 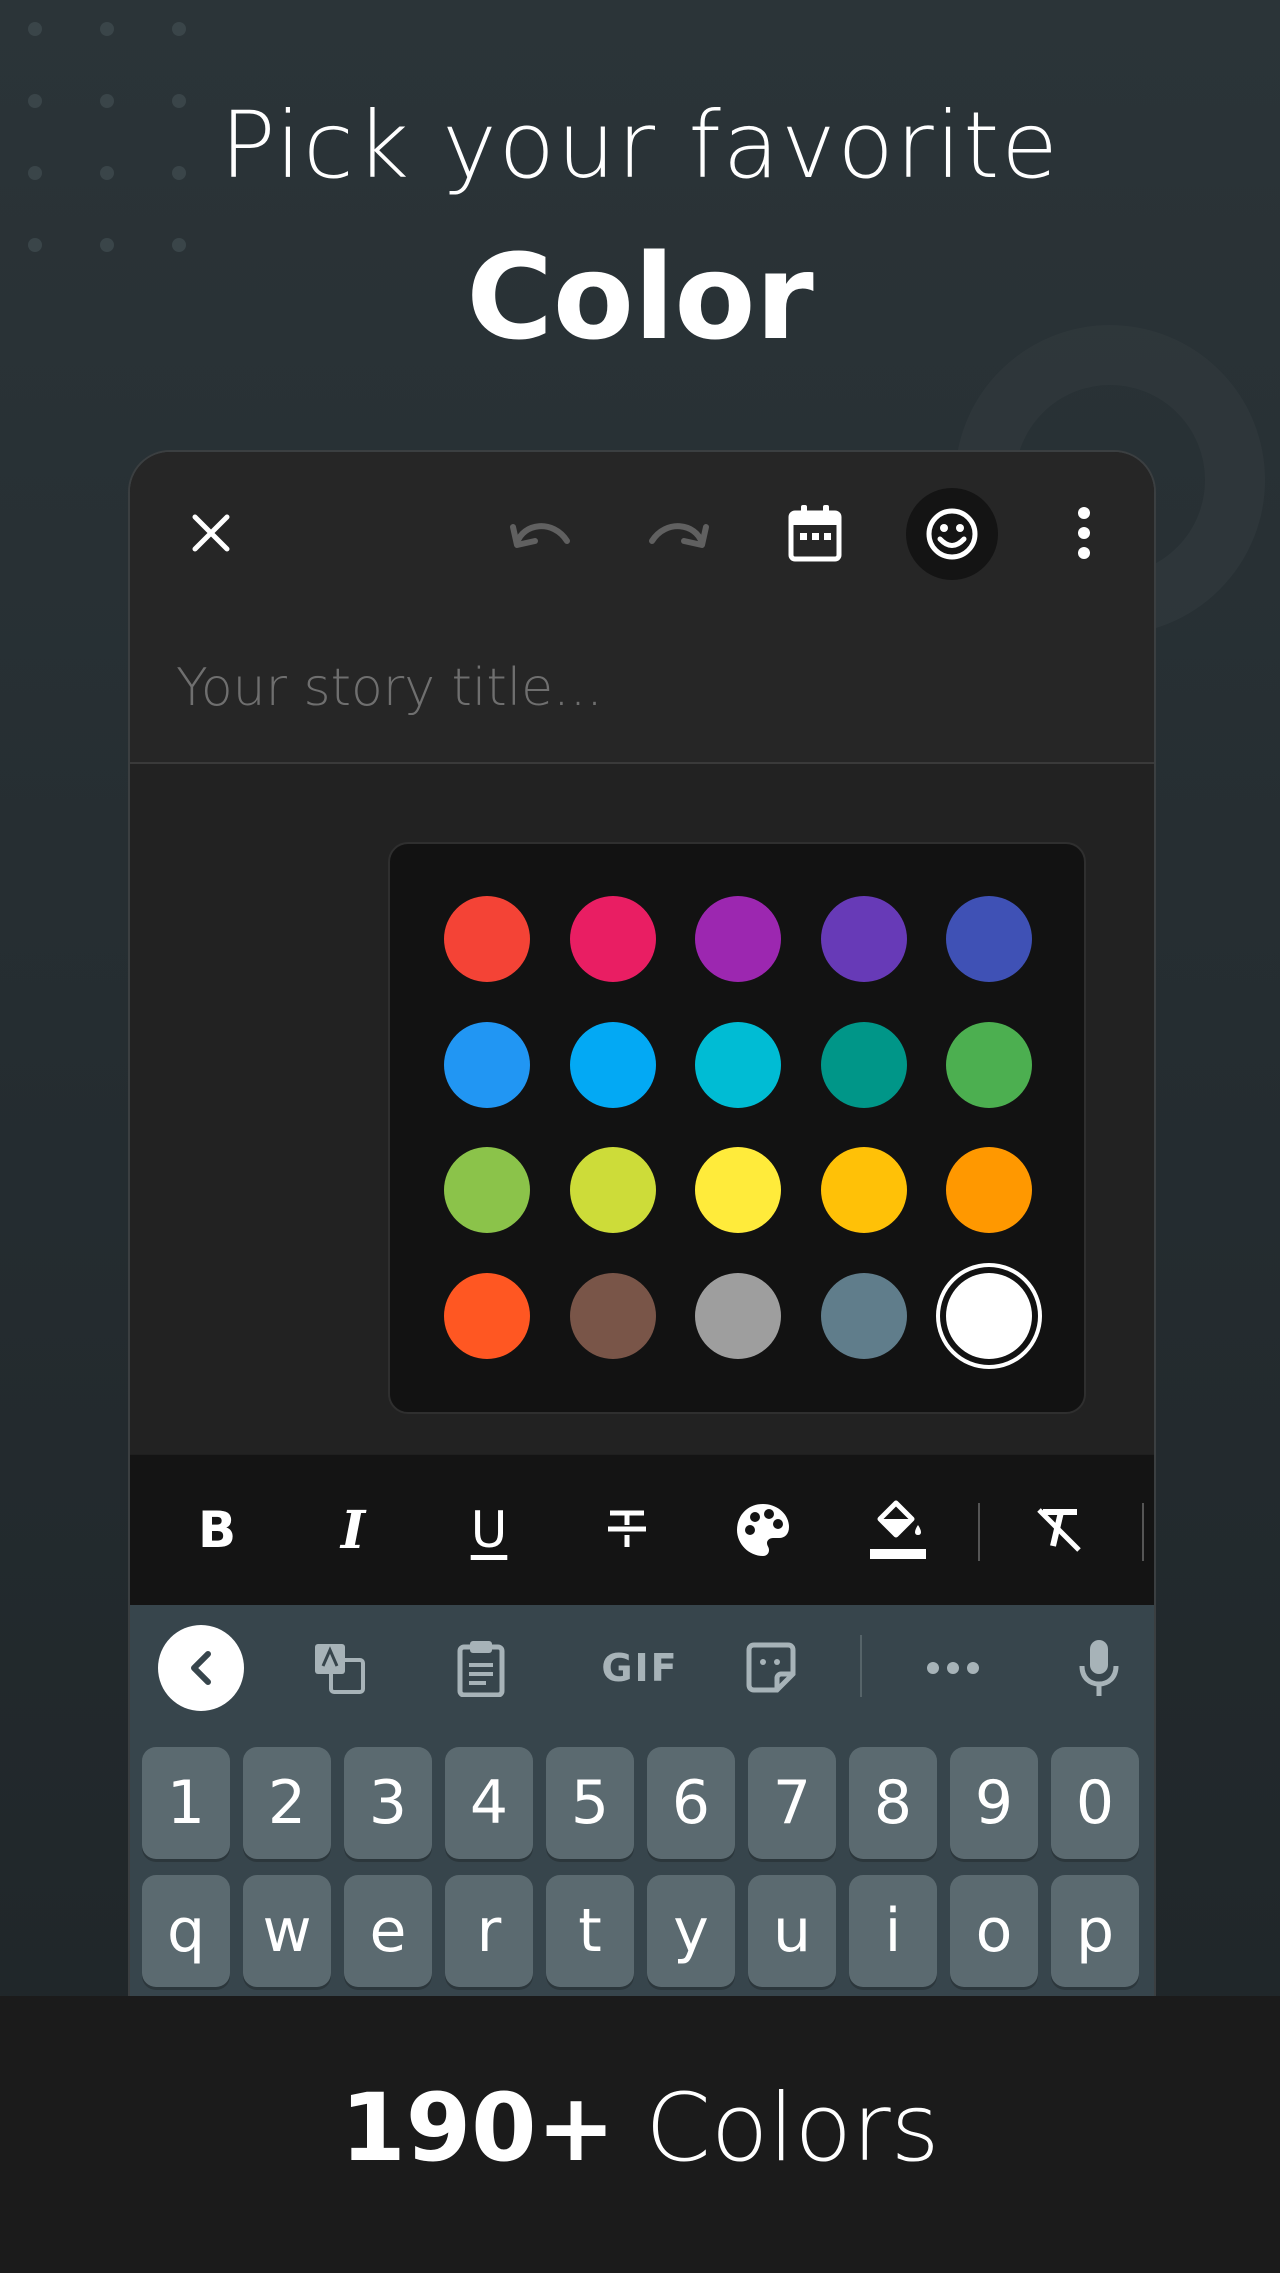 I want to click on gif-label: GIF, so click(x=640, y=1668).